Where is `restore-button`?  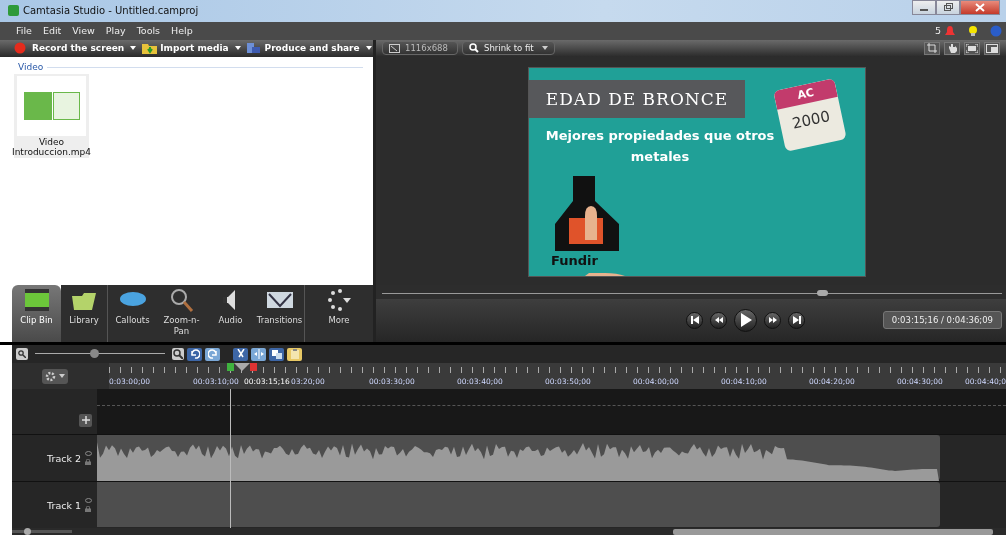 restore-button is located at coordinates (948, 7).